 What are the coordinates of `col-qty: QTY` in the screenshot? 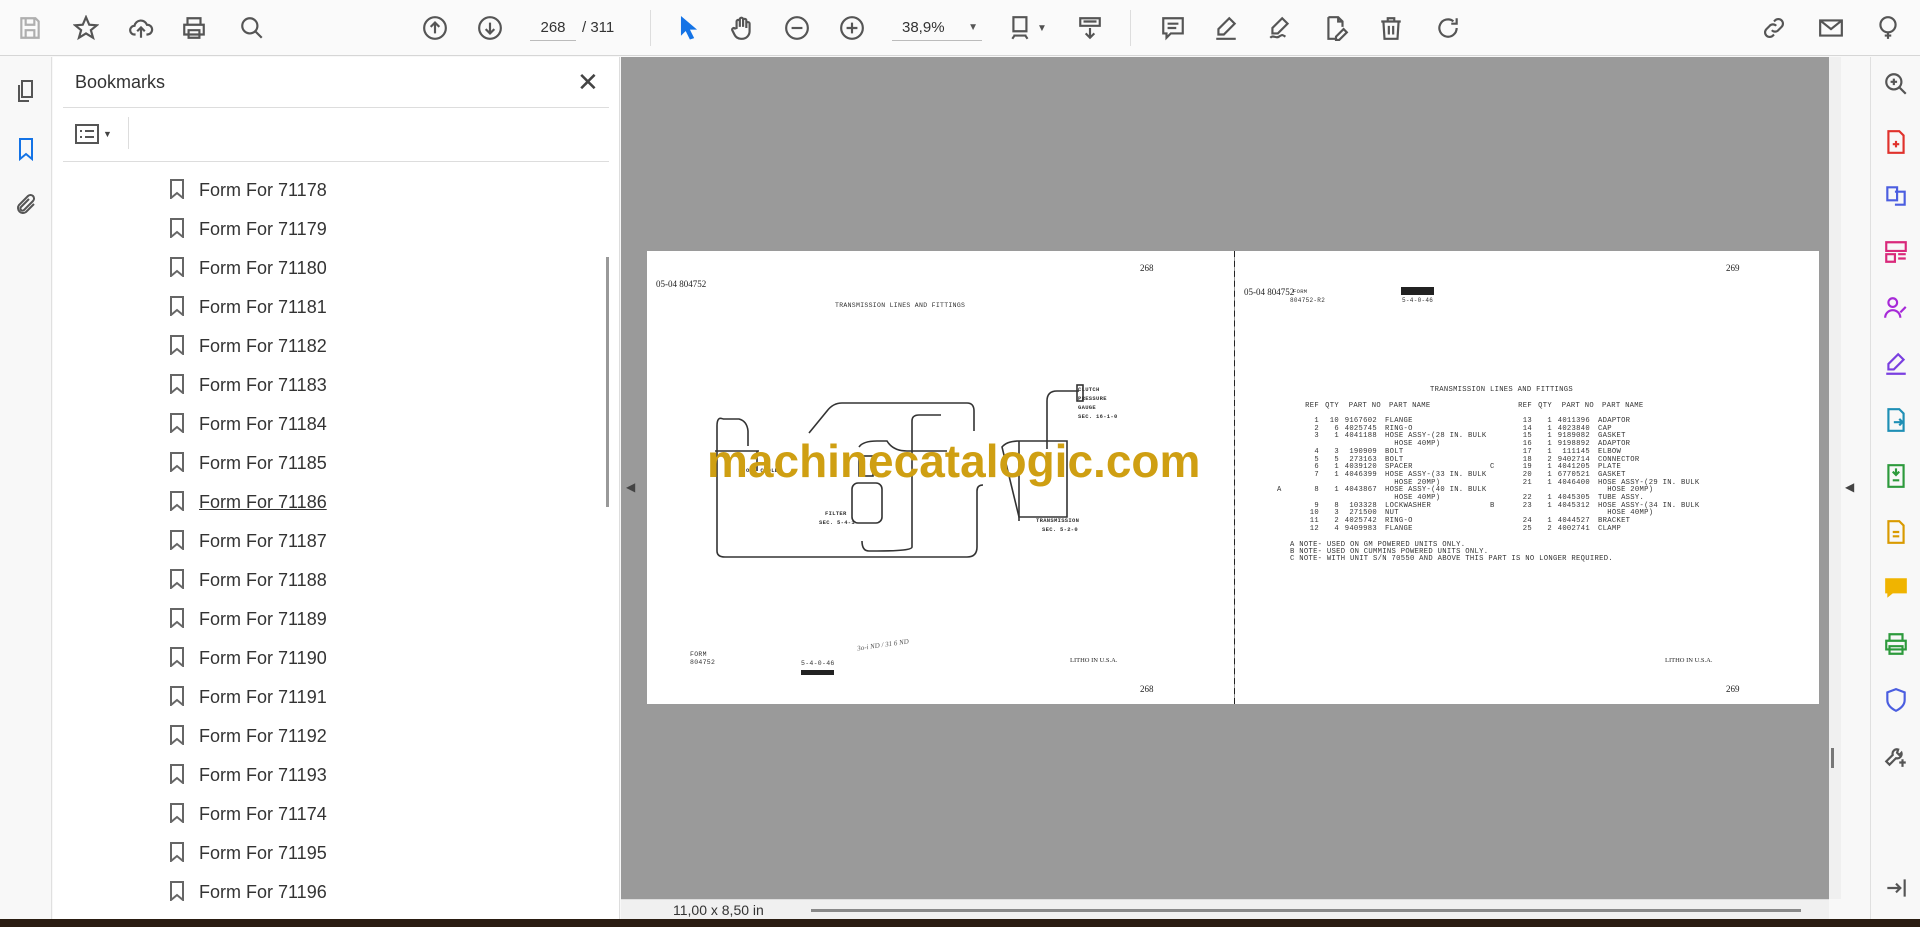 It's located at (1332, 406).